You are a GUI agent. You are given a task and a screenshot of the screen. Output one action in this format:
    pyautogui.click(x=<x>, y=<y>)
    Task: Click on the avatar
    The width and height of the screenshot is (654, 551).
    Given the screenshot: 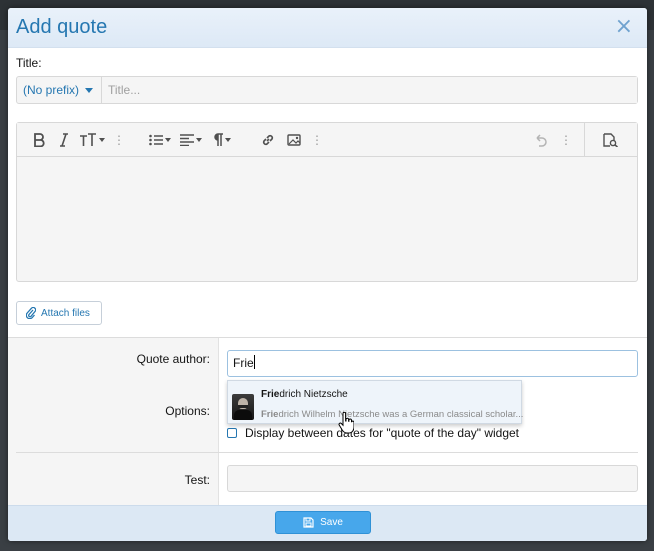 What is the action you would take?
    pyautogui.click(x=243, y=407)
    